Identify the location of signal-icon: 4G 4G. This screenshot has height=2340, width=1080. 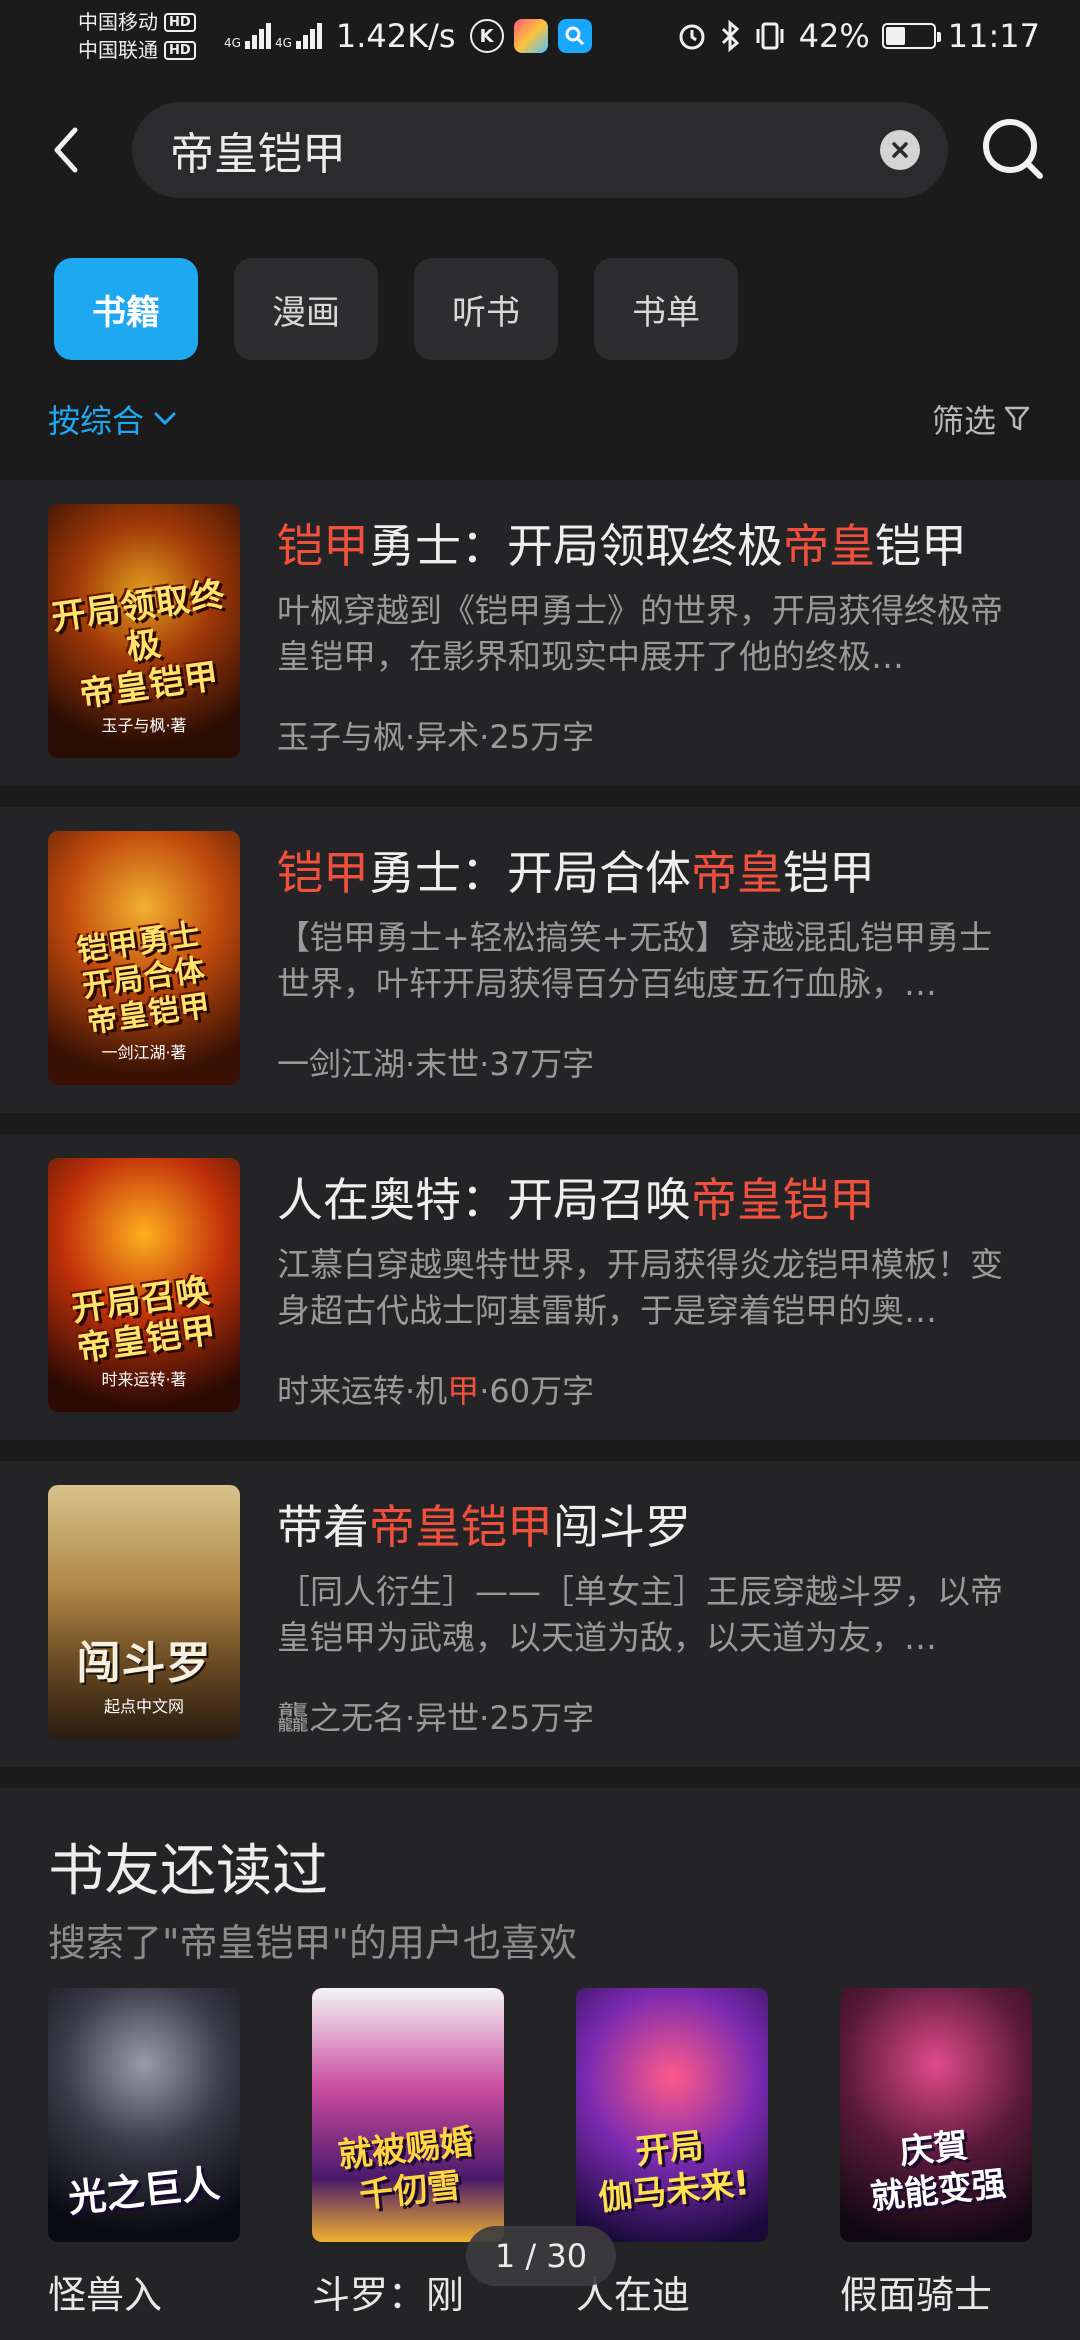
(273, 36).